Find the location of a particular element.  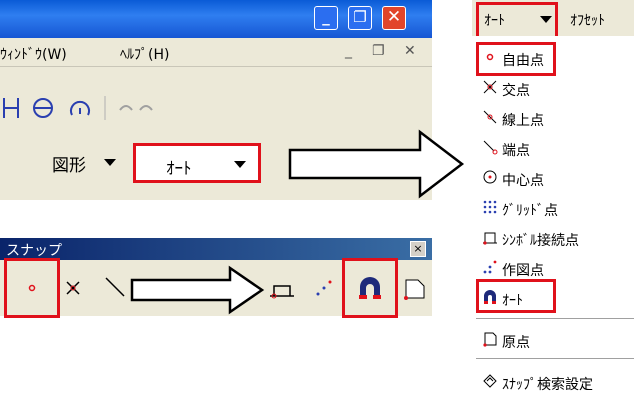

menu-item-label: 作図点 is located at coordinates (523, 271).